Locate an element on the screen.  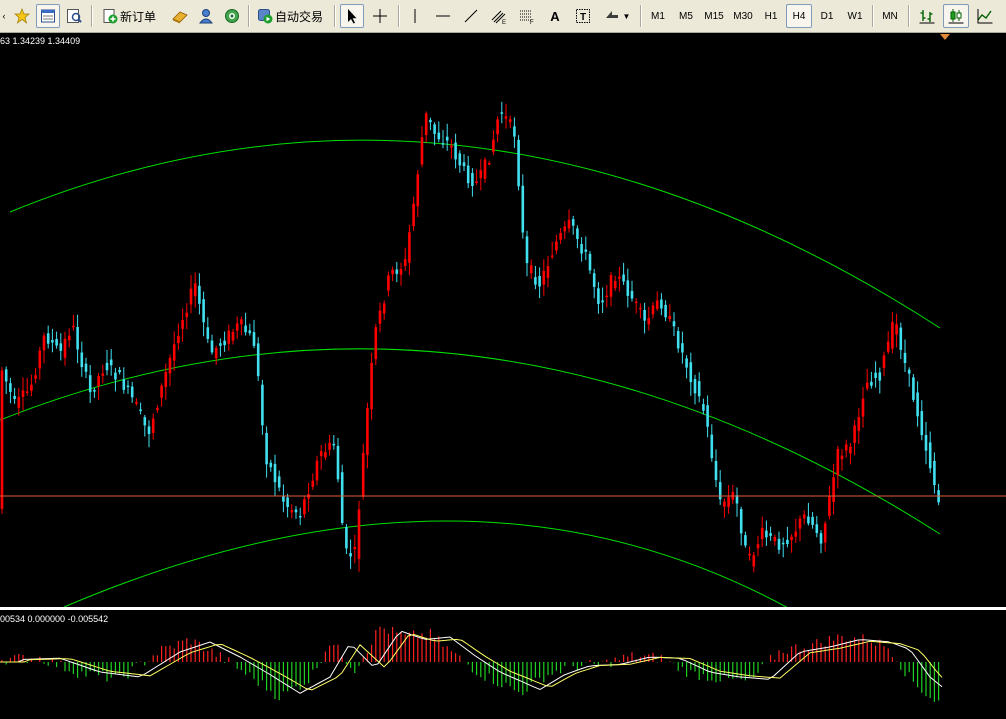
fibonacci-icon: F is located at coordinates (527, 16).